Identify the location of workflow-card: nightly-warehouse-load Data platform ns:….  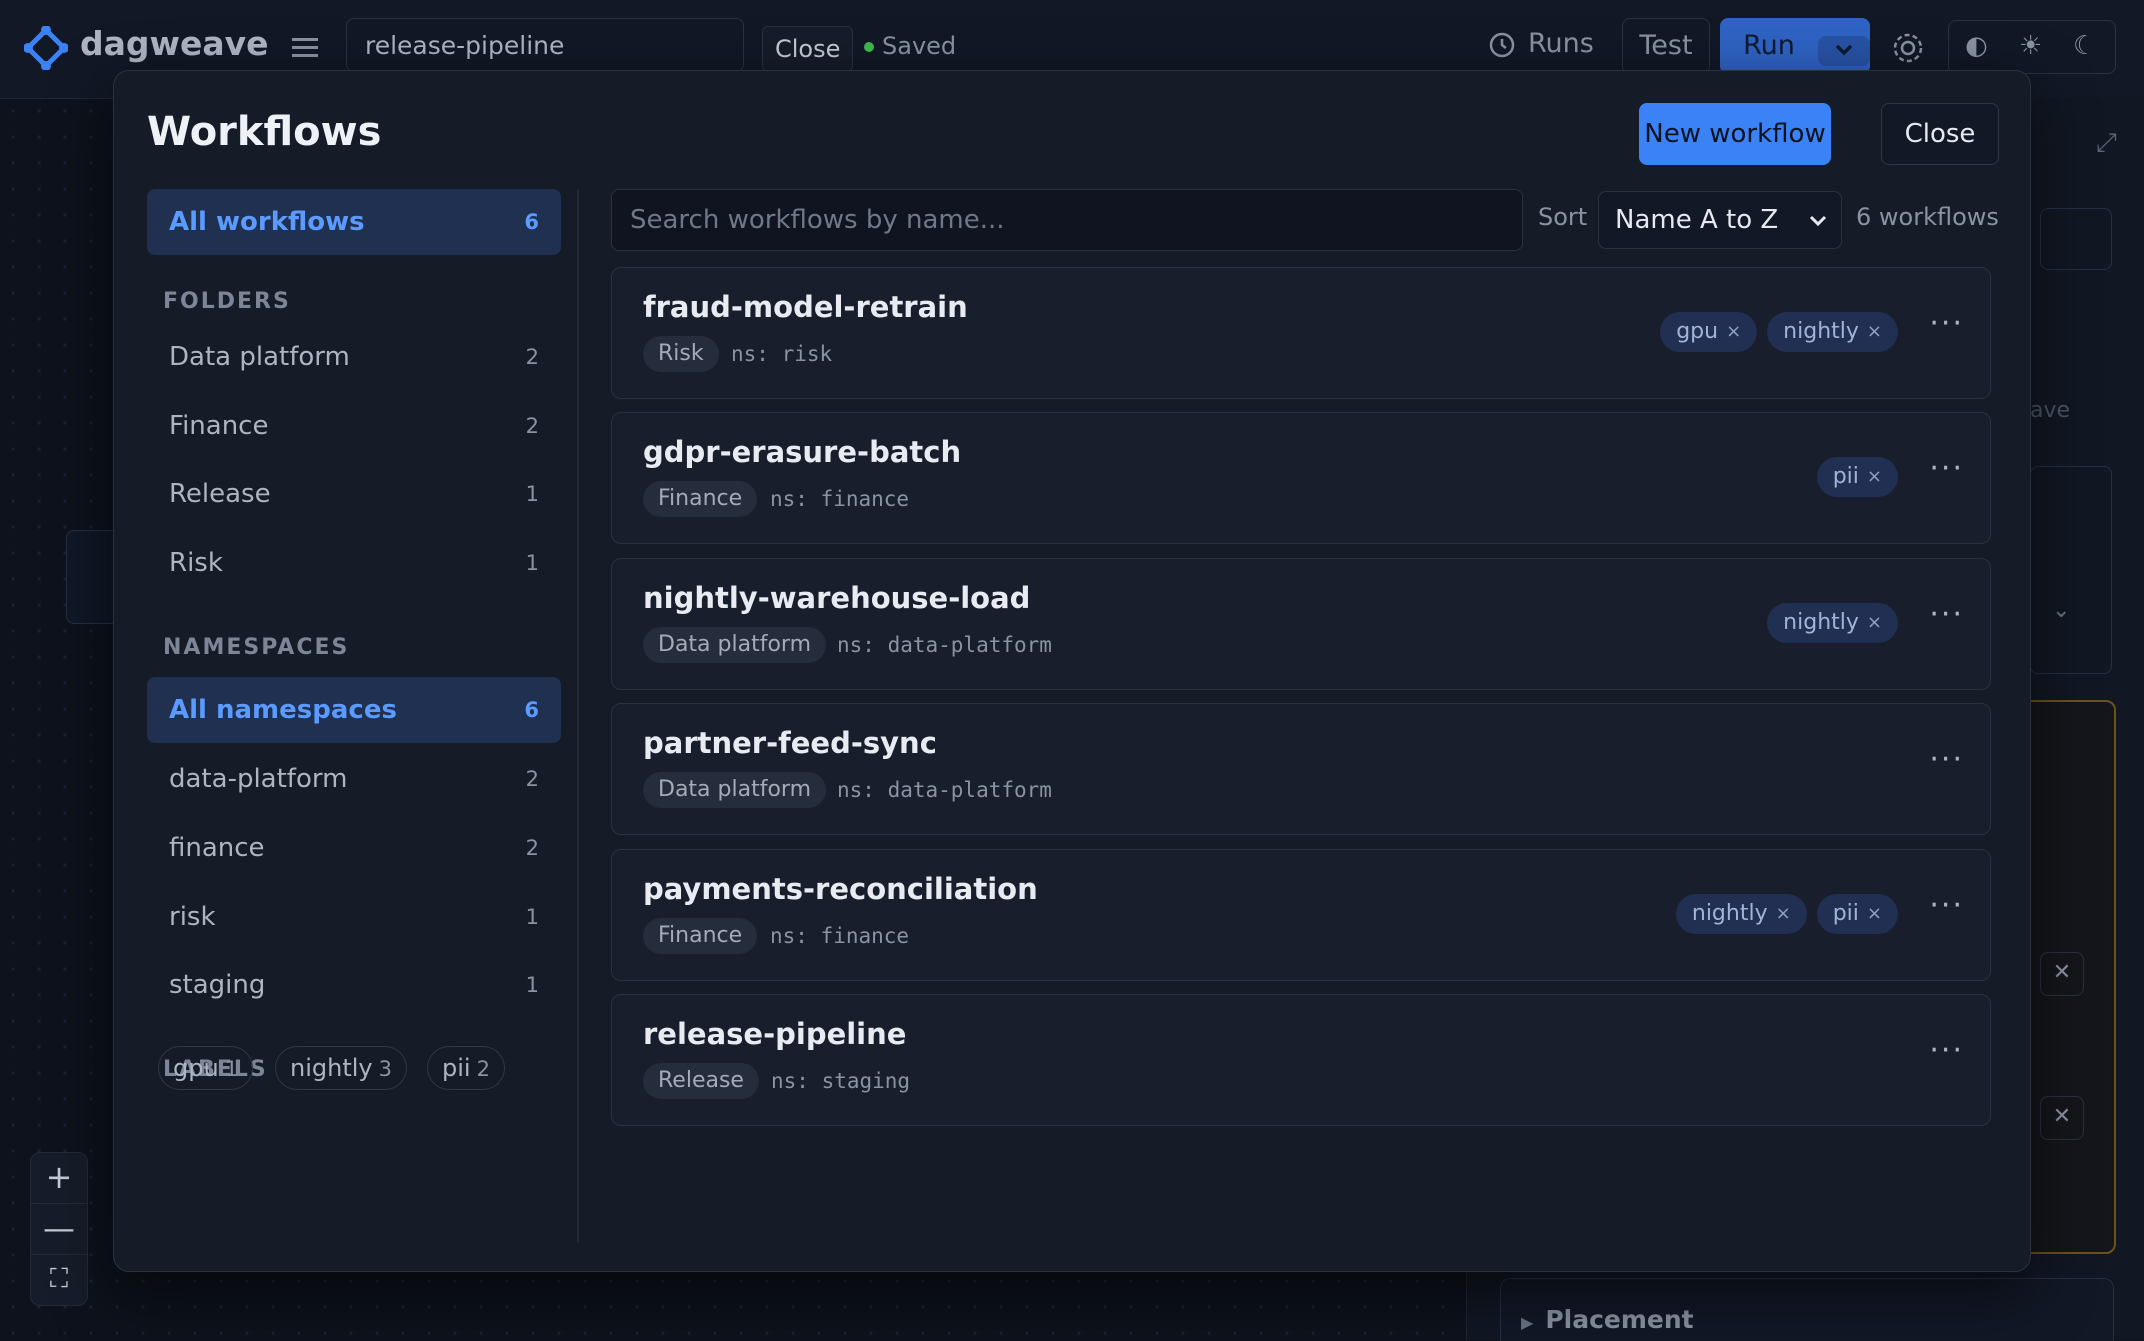
(1301, 624).